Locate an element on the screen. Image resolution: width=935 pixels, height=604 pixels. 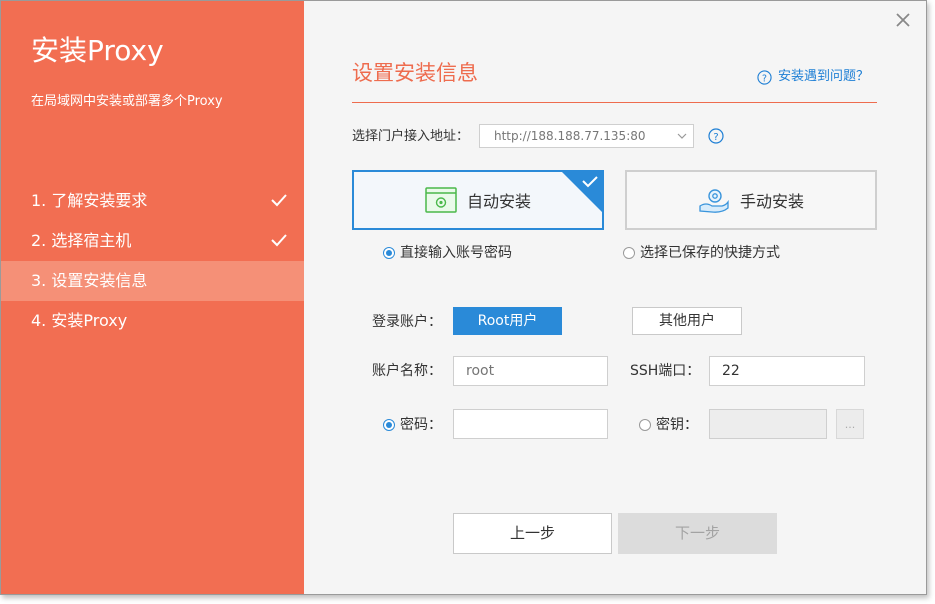
saved-shortcut-label: 选择已保存的快捷方式 is located at coordinates (710, 253).